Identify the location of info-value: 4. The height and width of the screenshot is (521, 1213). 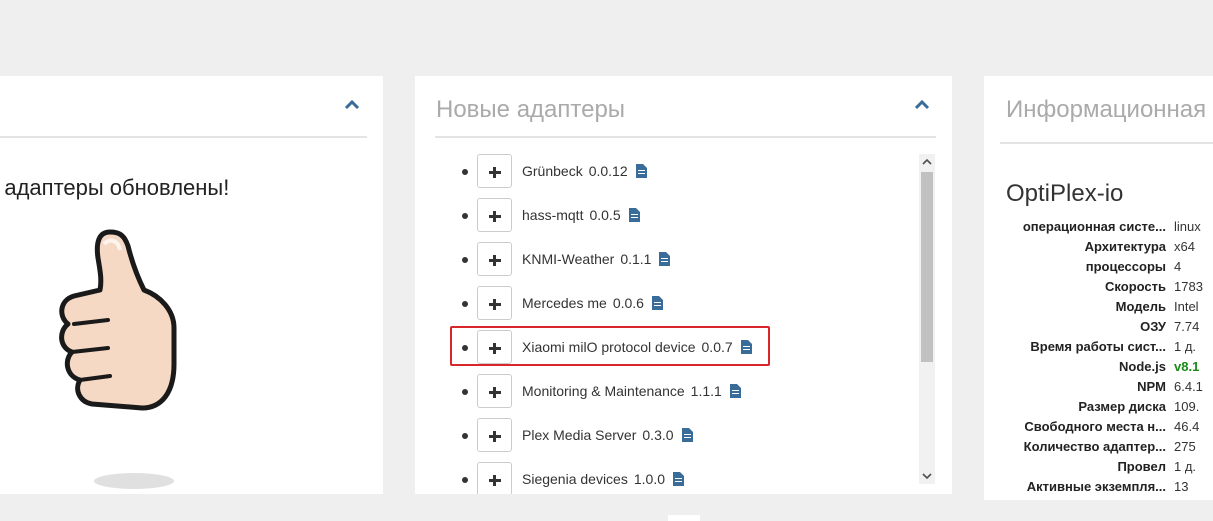
(1178, 266).